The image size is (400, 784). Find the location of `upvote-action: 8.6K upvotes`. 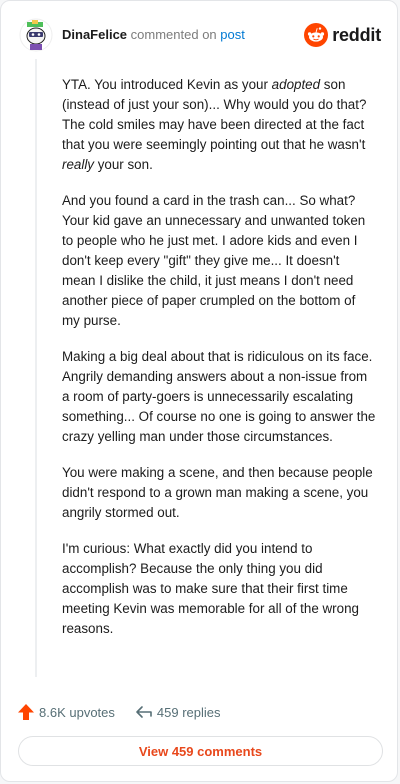

upvote-action: 8.6K upvotes is located at coordinates (66, 712).